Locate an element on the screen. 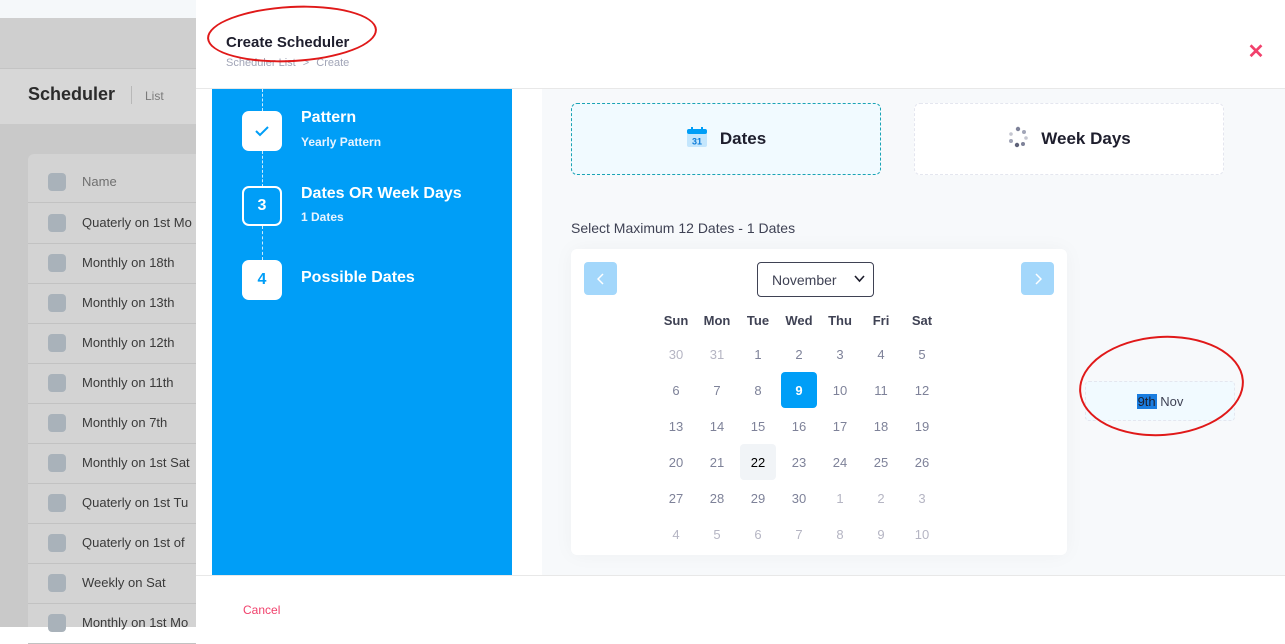 The image size is (1285, 644). background-breadcrumb: List is located at coordinates (154, 96).